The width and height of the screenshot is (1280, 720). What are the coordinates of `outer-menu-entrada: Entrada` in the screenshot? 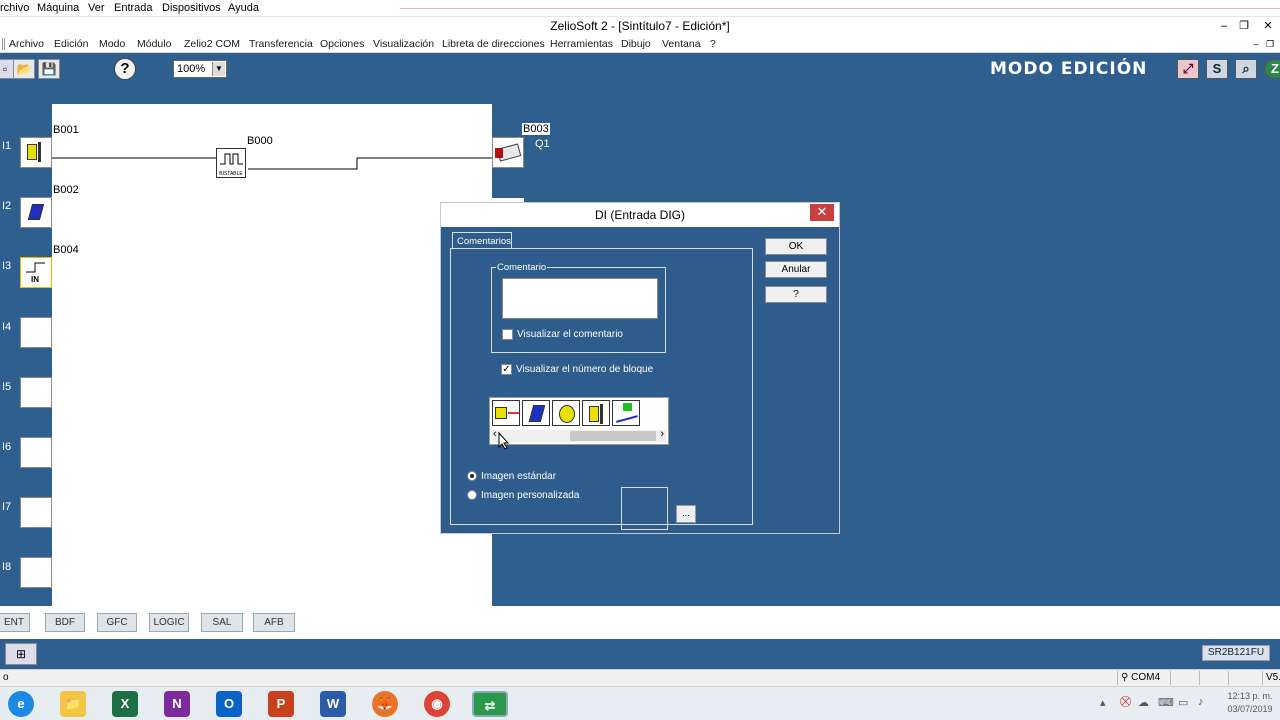 It's located at (133, 8).